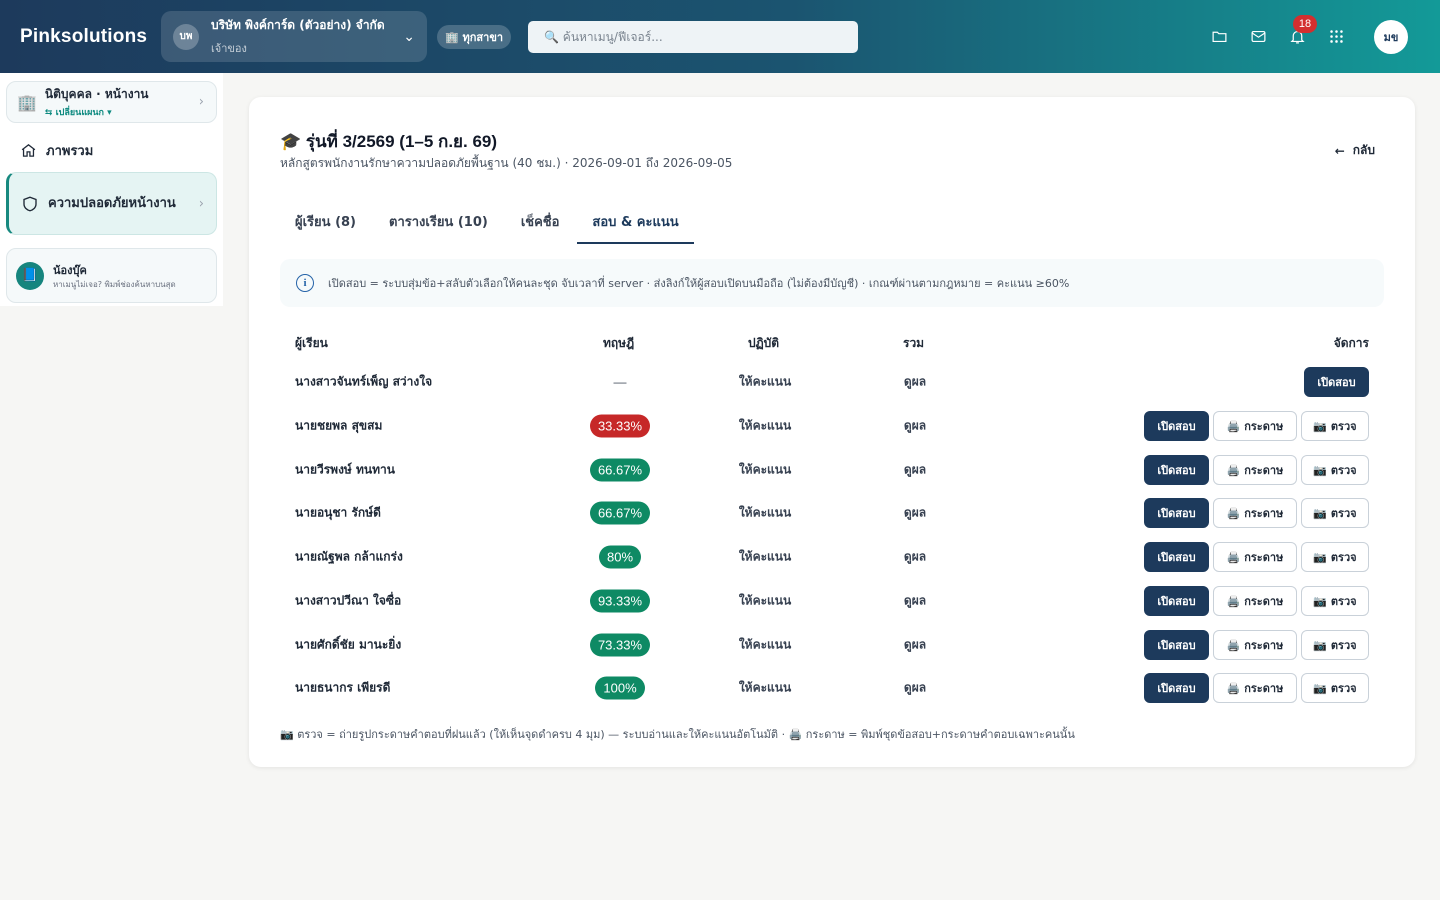 The width and height of the screenshot is (1440, 900). What do you see at coordinates (389, 141) in the screenshot?
I see `page-title: 🎓 รุ่นที่ 3/2569 (1–5 ก.ย. 69)` at bounding box center [389, 141].